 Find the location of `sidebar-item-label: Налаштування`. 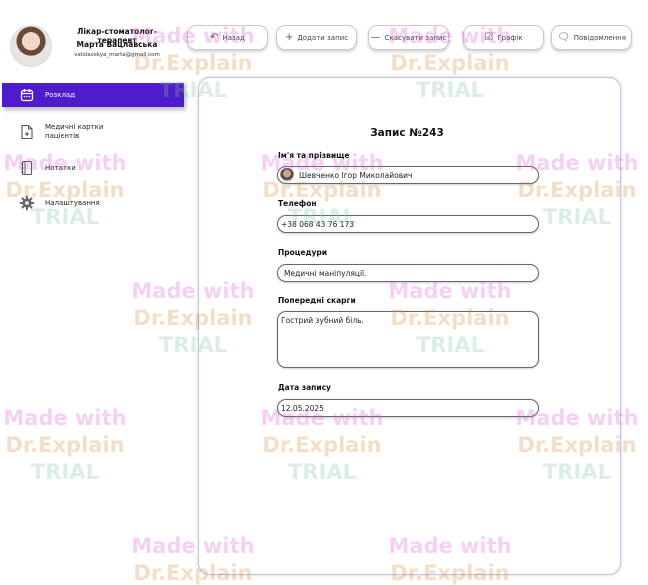

sidebar-item-label: Налаштування is located at coordinates (72, 202).